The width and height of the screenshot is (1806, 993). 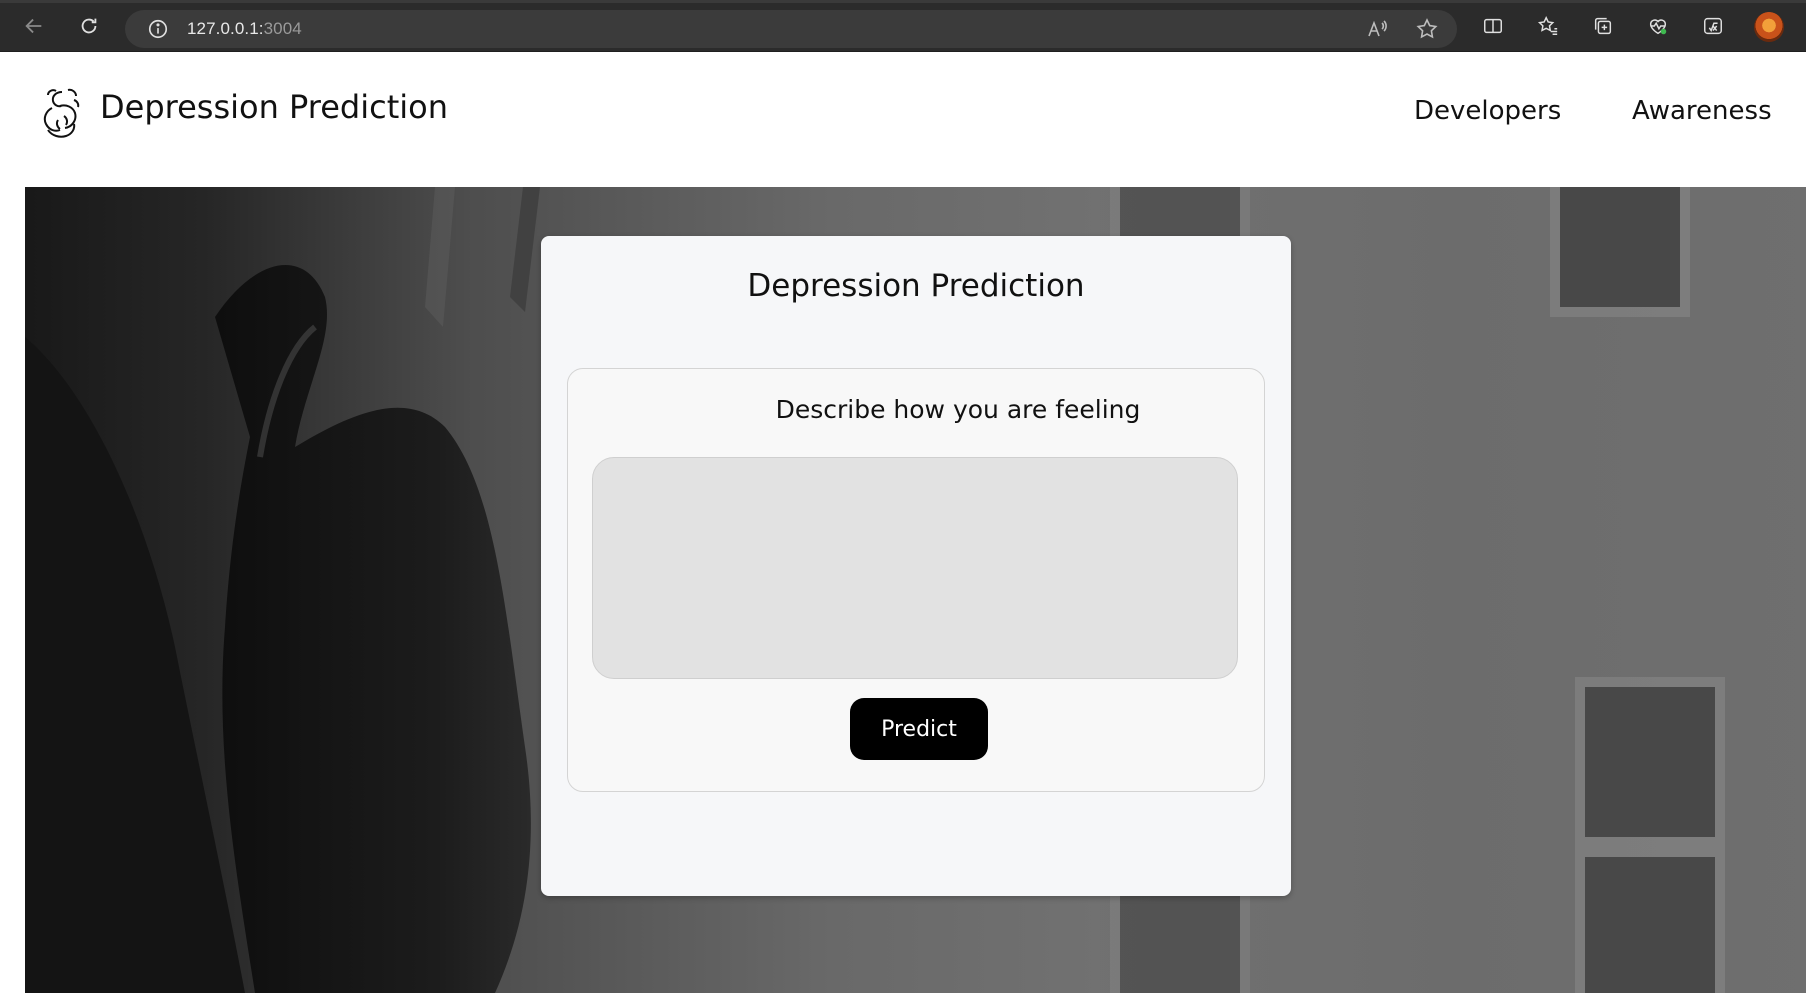 I want to click on reload-icon, so click(x=89, y=26).